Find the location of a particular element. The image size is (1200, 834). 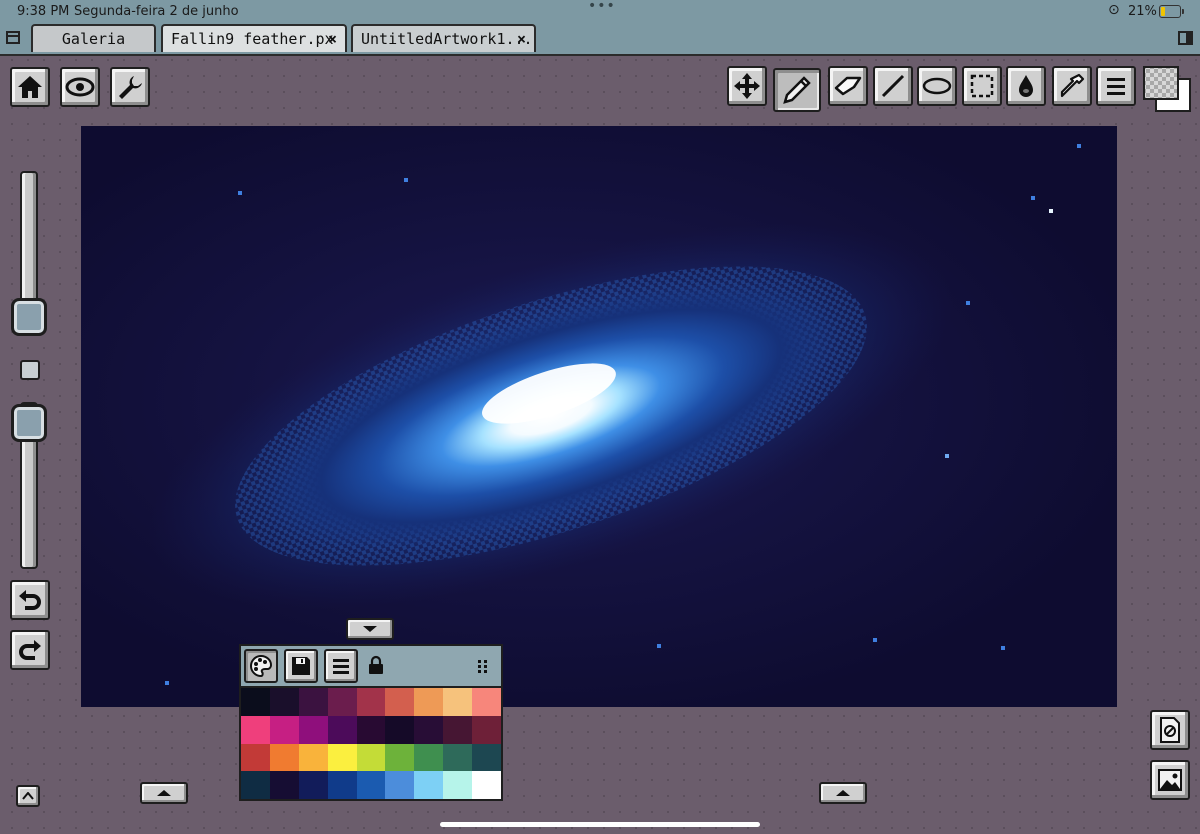

ellipse-tool-button is located at coordinates (937, 86).